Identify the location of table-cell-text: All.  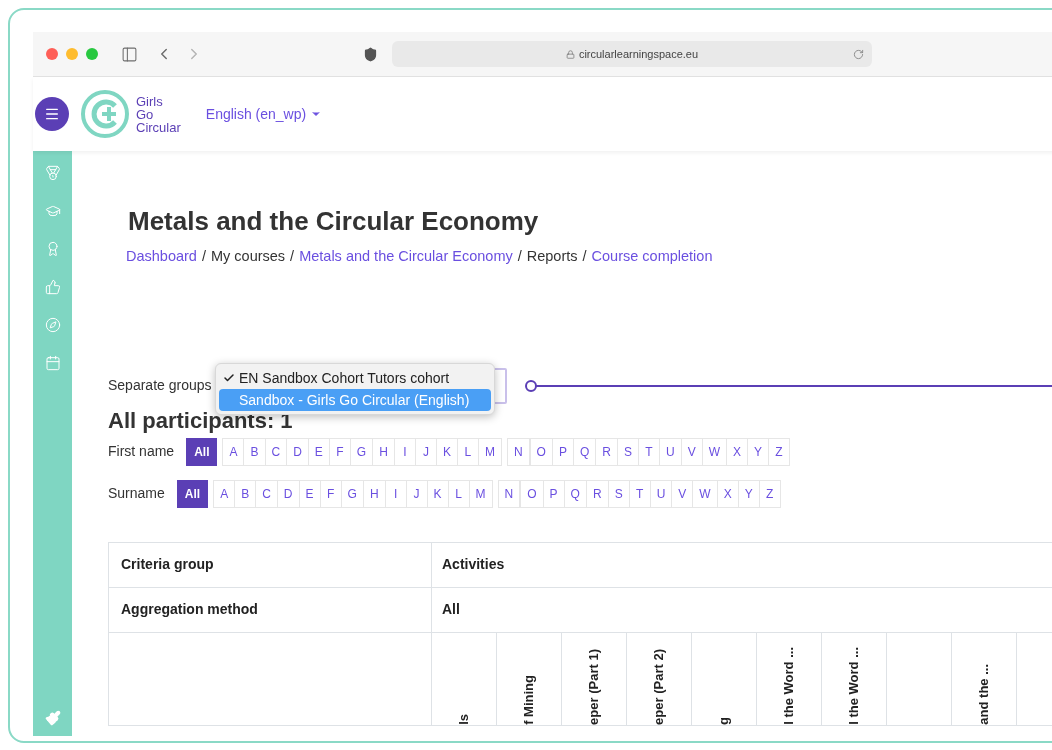
(451, 610).